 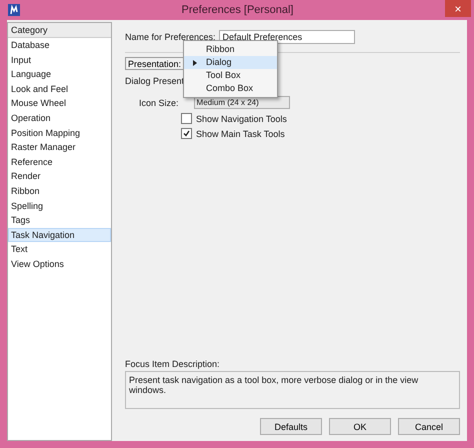 What do you see at coordinates (59, 191) in the screenshot?
I see `category-item: Ribbon` at bounding box center [59, 191].